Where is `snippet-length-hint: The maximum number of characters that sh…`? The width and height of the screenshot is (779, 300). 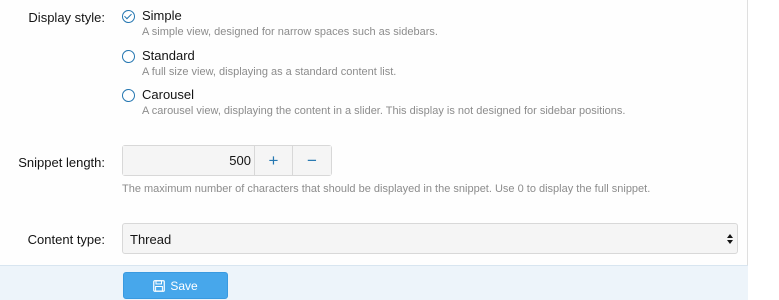
snippet-length-hint: The maximum number of characters that sh… is located at coordinates (386, 189).